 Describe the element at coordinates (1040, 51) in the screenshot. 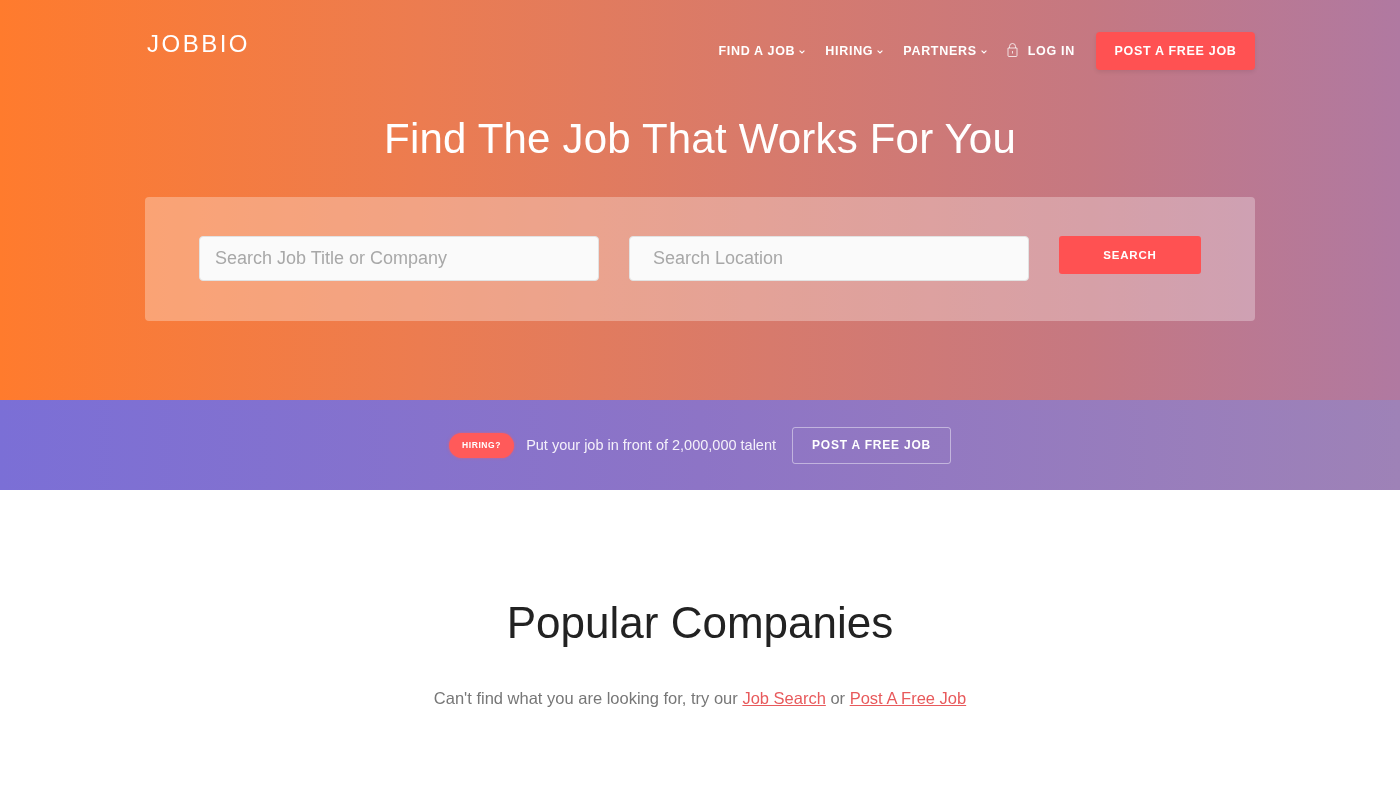

I see `nav-link: LOG IN` at that location.